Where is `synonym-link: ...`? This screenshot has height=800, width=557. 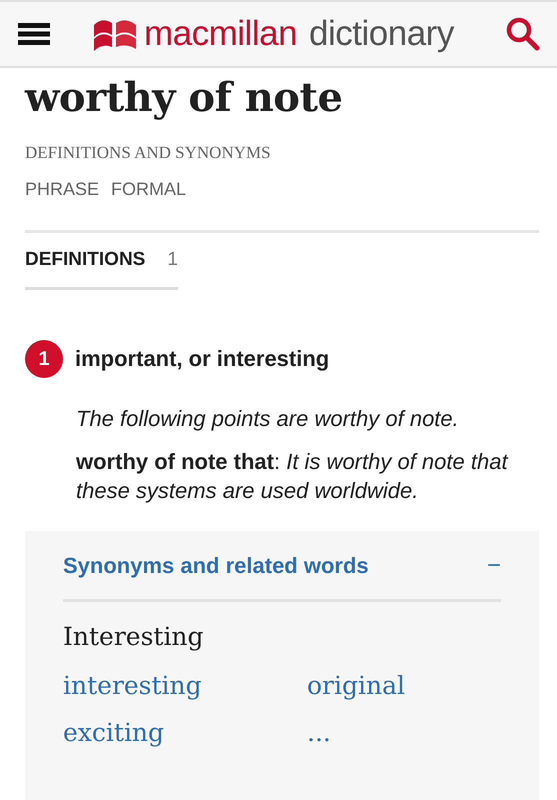
synonym-link: ... is located at coordinates (319, 732).